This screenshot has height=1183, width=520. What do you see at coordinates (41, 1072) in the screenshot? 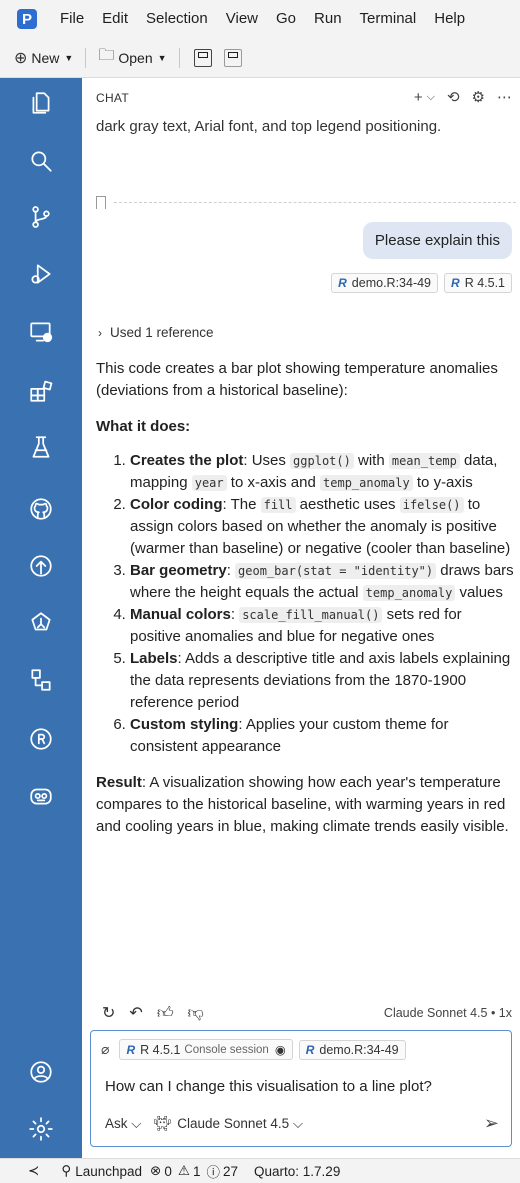
I see `account-icon` at bounding box center [41, 1072].